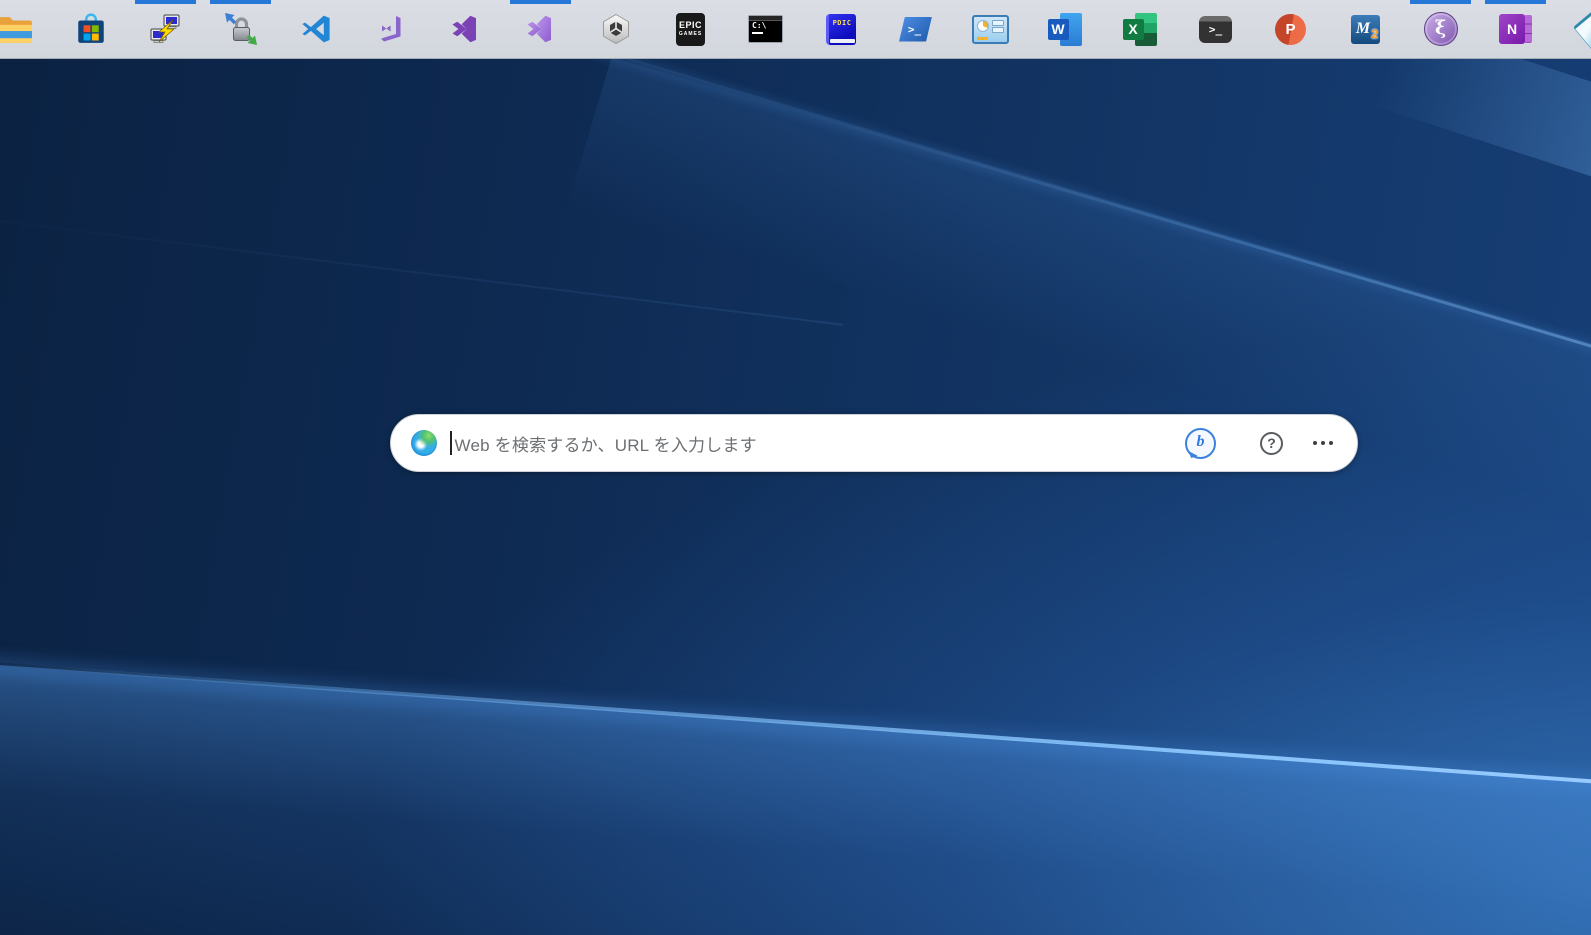 The width and height of the screenshot is (1591, 935). I want to click on bing-chat-icon: b, so click(1200, 443).